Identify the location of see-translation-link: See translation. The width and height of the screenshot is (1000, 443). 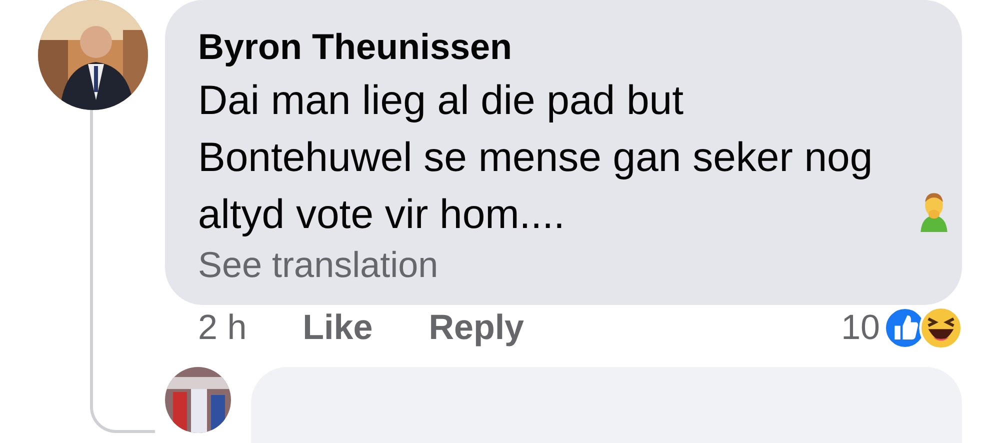
(563, 265).